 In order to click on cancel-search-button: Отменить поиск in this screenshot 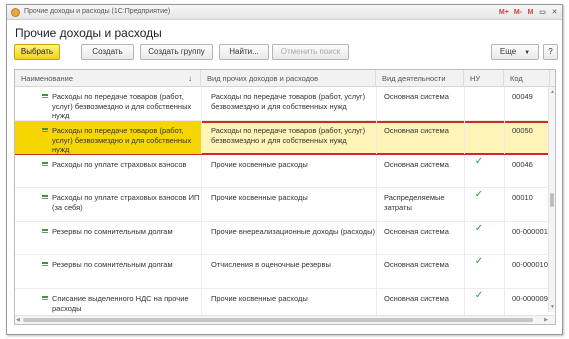, I will do `click(310, 52)`.